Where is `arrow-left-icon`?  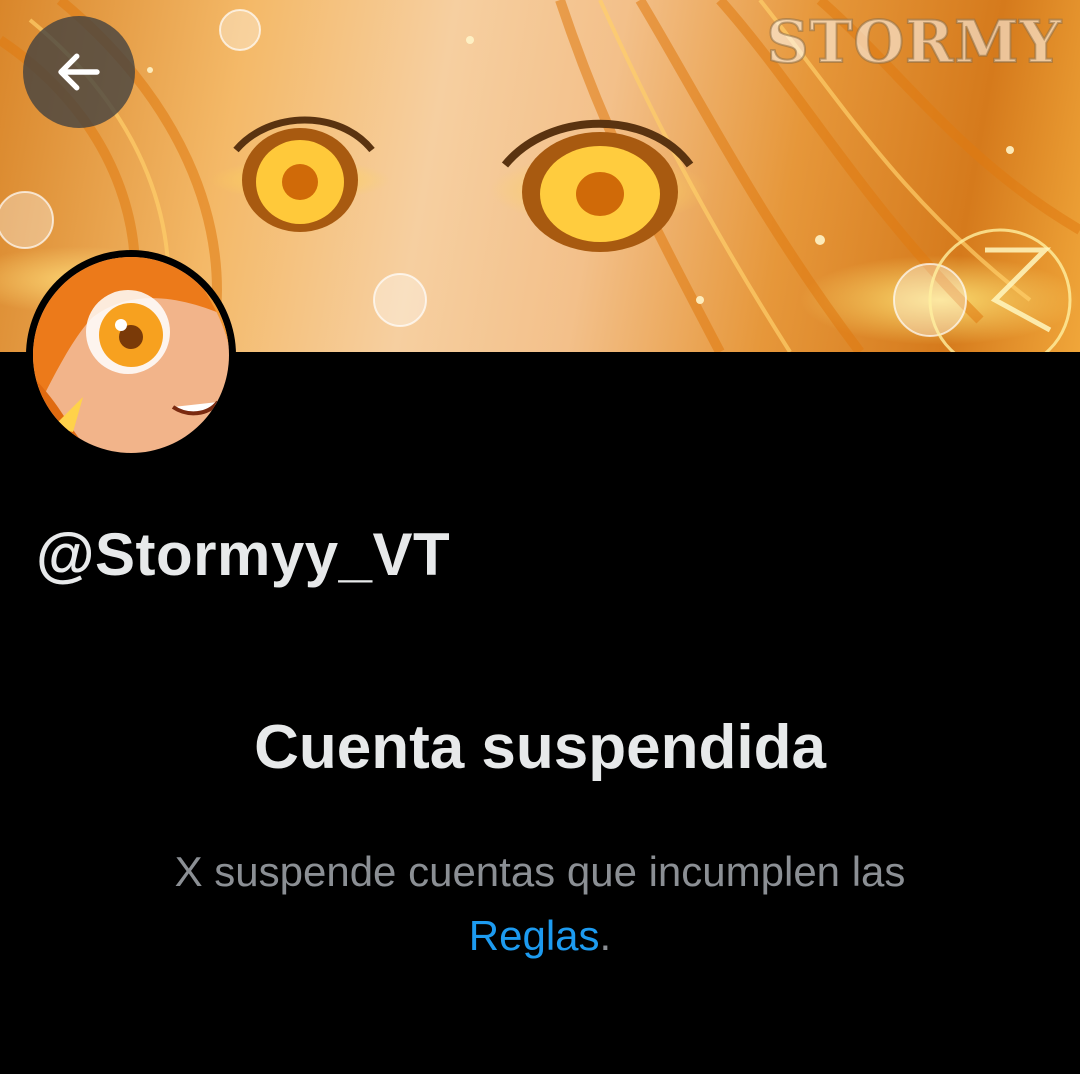
arrow-left-icon is located at coordinates (79, 72).